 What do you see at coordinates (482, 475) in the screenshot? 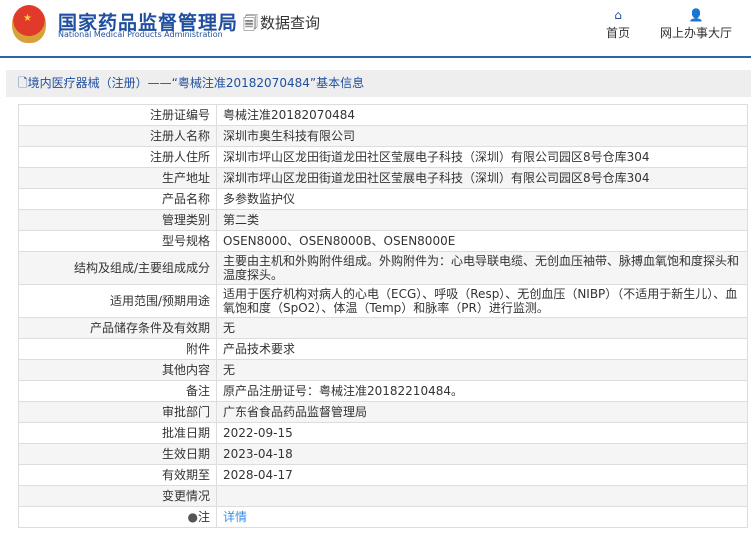
I see `row-value: 2028-04-17` at bounding box center [482, 475].